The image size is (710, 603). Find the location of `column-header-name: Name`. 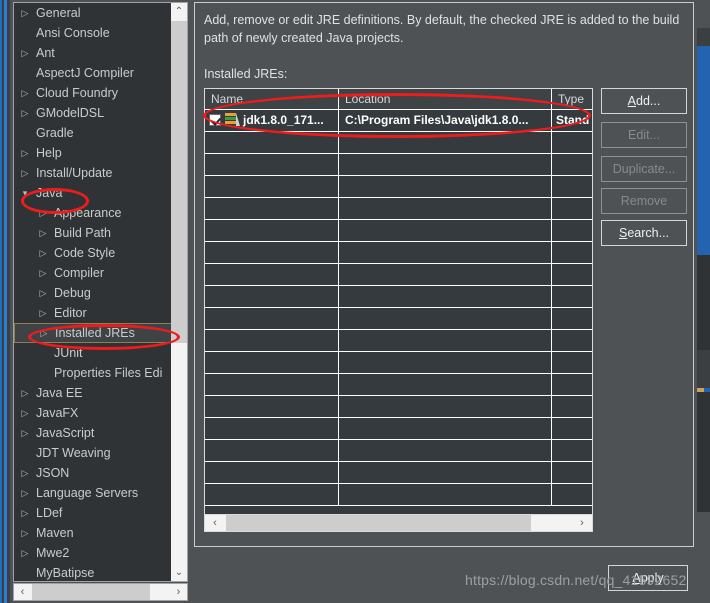

column-header-name: Name is located at coordinates (272, 99).